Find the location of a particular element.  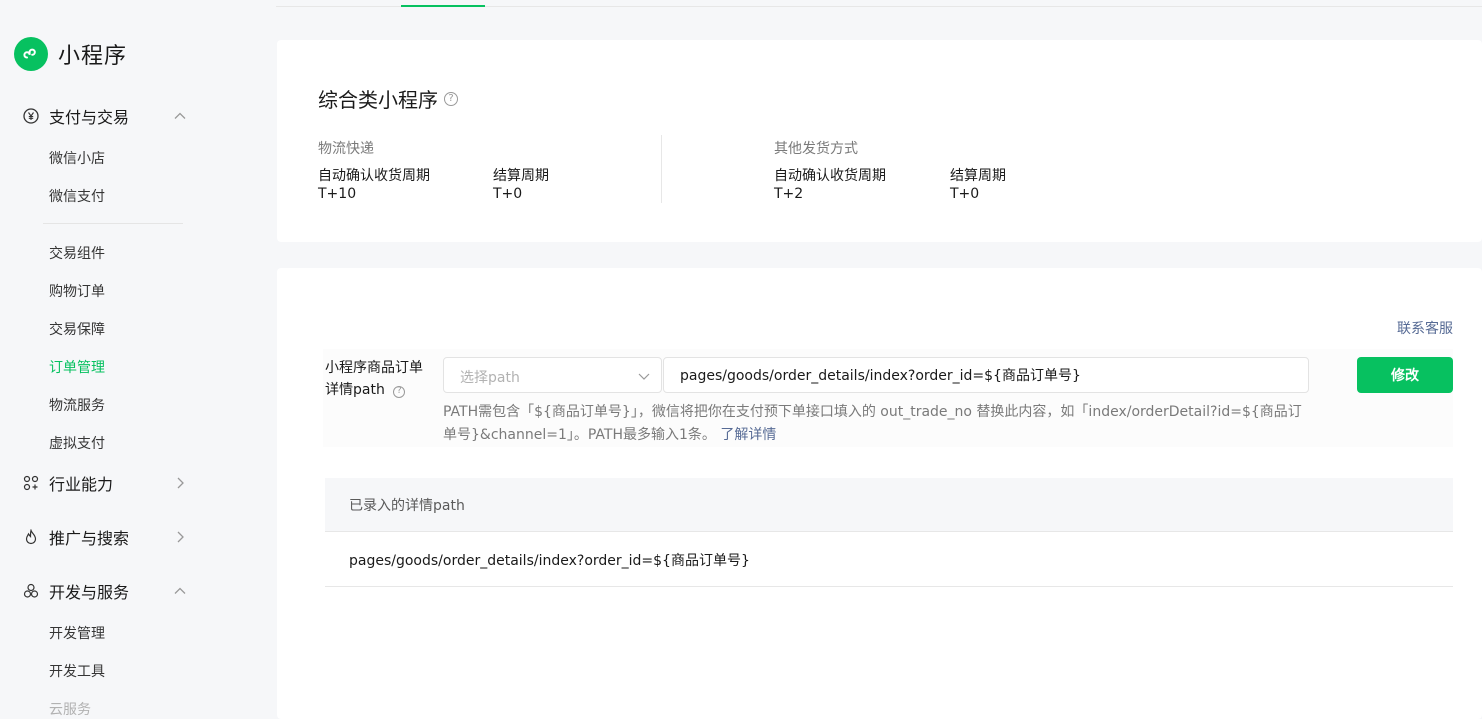

nav-group-development: 开发与服务 is located at coordinates (107, 591).